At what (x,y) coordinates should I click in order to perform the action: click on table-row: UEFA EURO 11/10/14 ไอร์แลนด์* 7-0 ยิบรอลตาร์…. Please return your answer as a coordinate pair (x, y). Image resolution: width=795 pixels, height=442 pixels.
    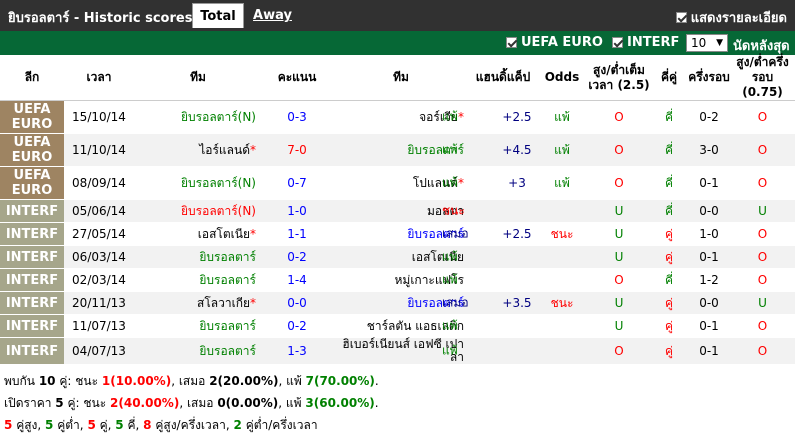
    Looking at the image, I should click on (397, 150).